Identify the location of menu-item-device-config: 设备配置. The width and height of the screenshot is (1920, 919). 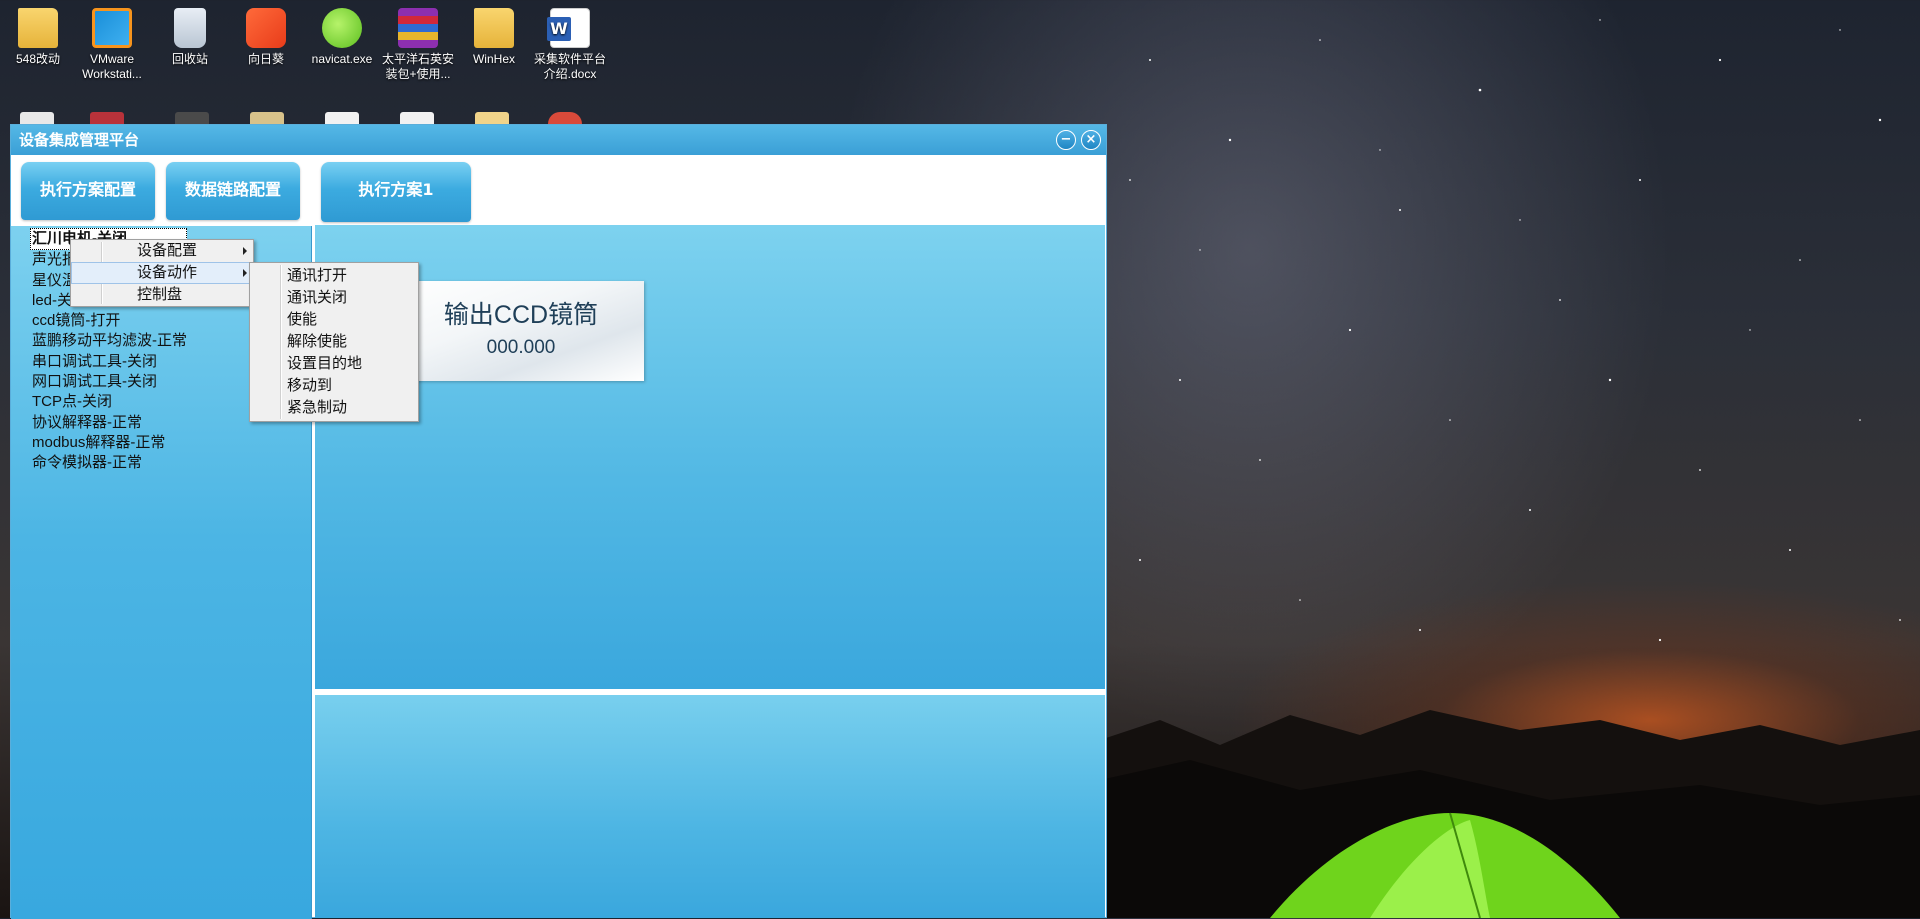
(162, 251).